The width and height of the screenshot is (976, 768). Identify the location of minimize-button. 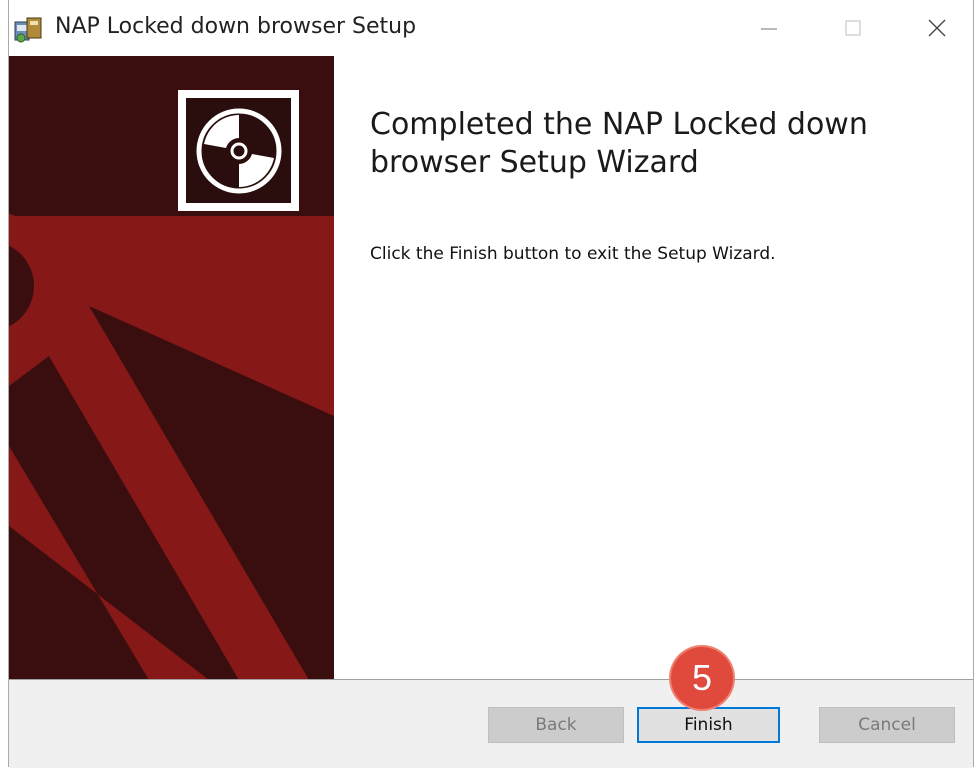
(769, 28).